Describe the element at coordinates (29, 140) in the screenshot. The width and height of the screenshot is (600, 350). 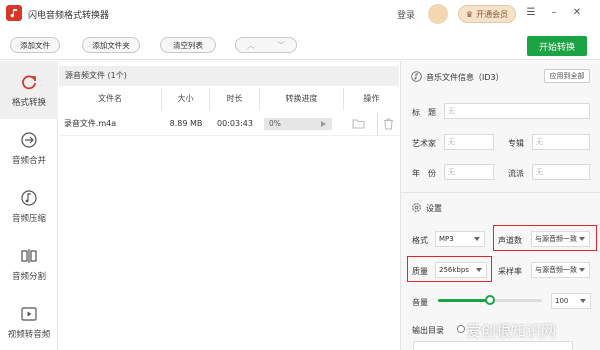
I see `merge-icon` at that location.